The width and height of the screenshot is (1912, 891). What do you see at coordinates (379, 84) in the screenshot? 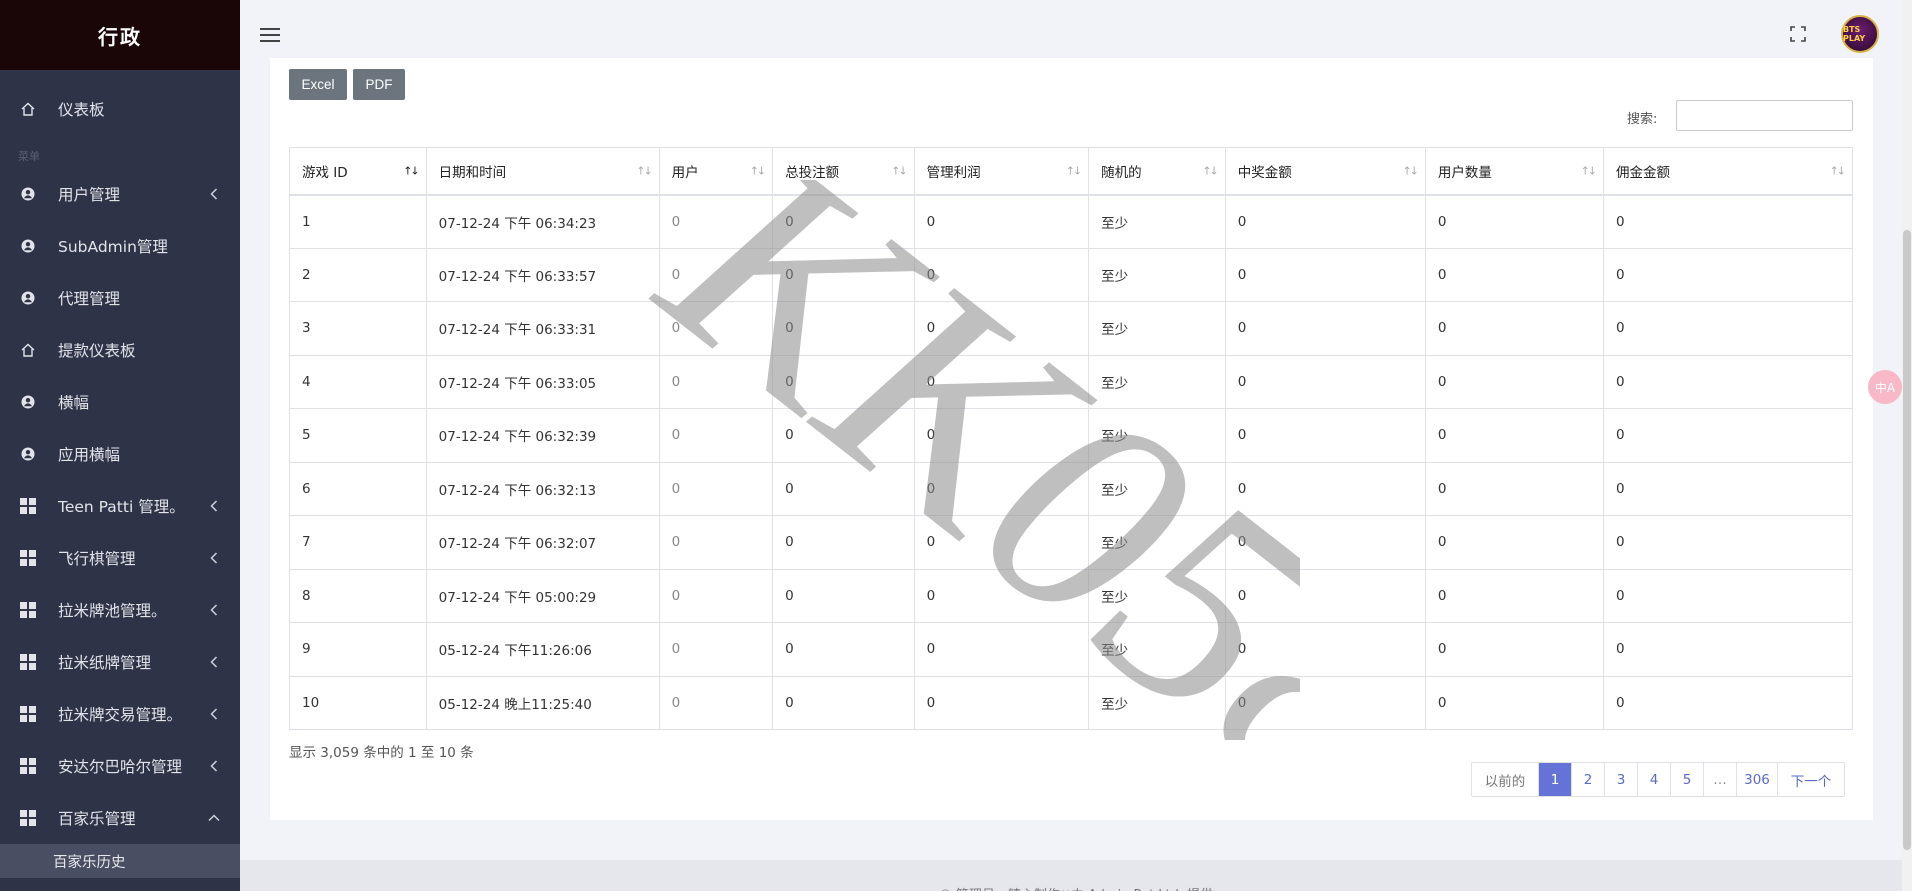
I see `pdf-export-button: PDF` at bounding box center [379, 84].